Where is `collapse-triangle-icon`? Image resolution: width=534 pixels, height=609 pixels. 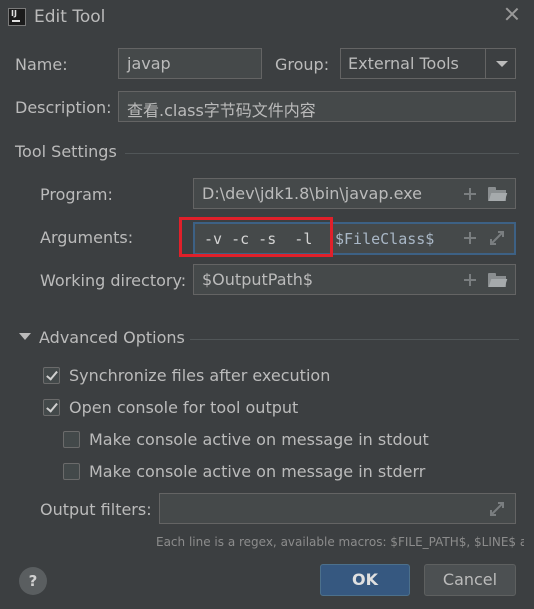
collapse-triangle-icon is located at coordinates (25, 336).